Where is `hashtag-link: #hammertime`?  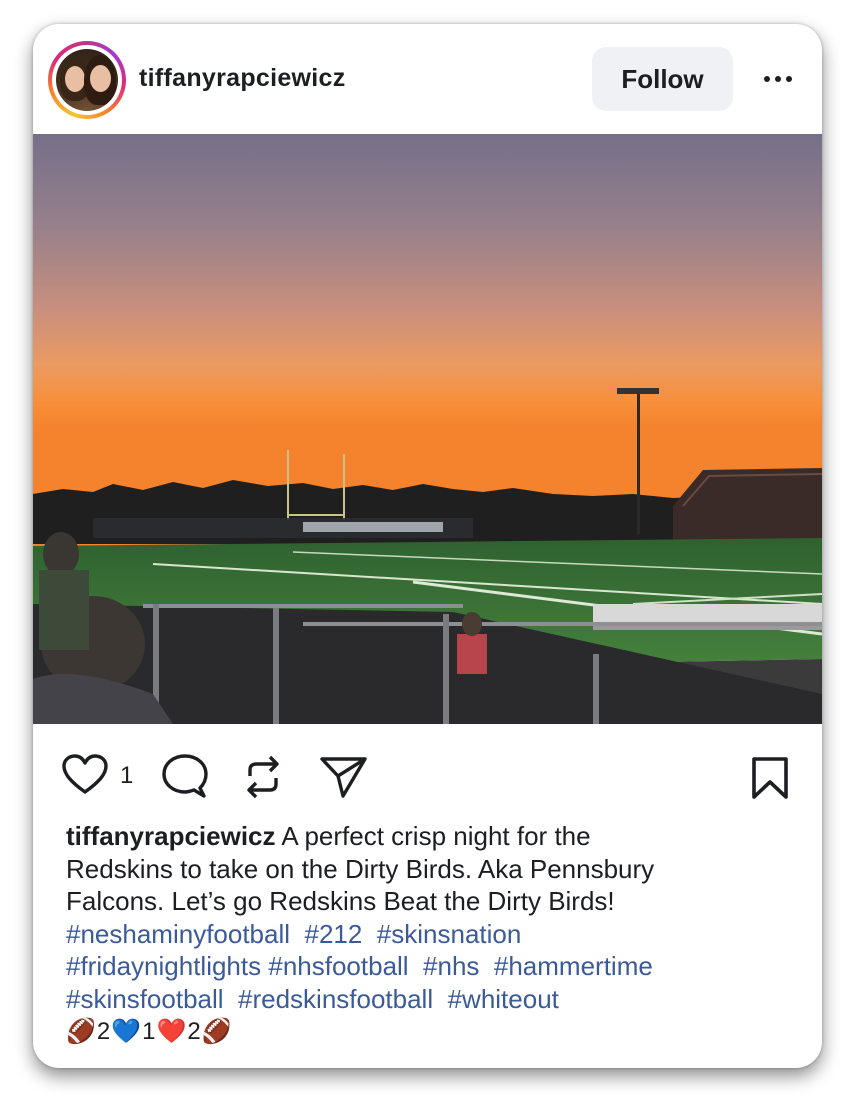 hashtag-link: #hammertime is located at coordinates (573, 966).